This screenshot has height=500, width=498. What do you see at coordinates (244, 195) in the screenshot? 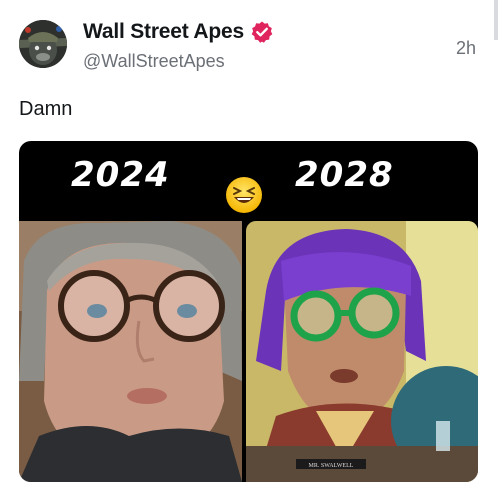
I see `laughing-emoji-icon` at bounding box center [244, 195].